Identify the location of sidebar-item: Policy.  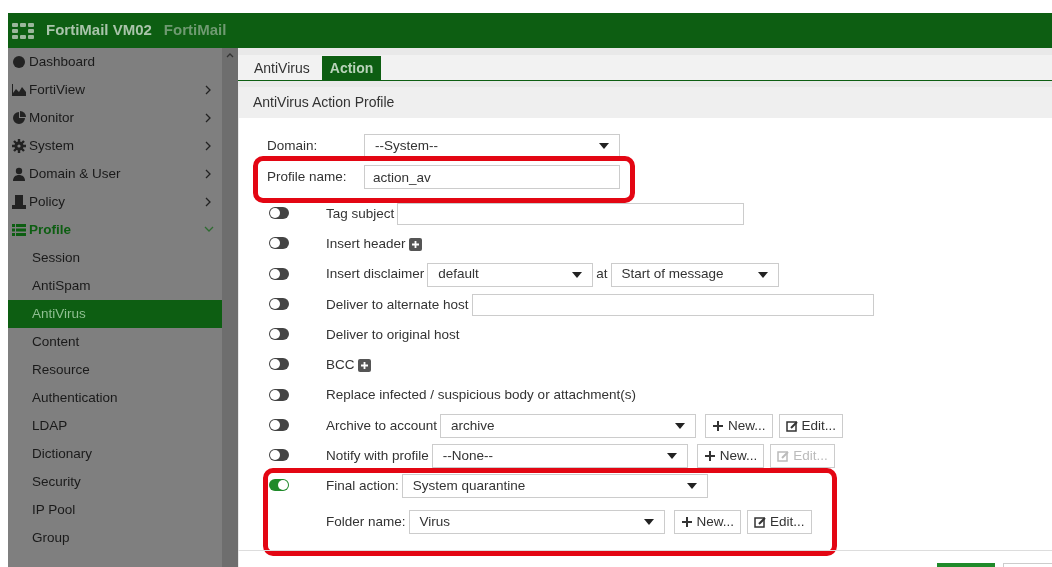
(115, 202).